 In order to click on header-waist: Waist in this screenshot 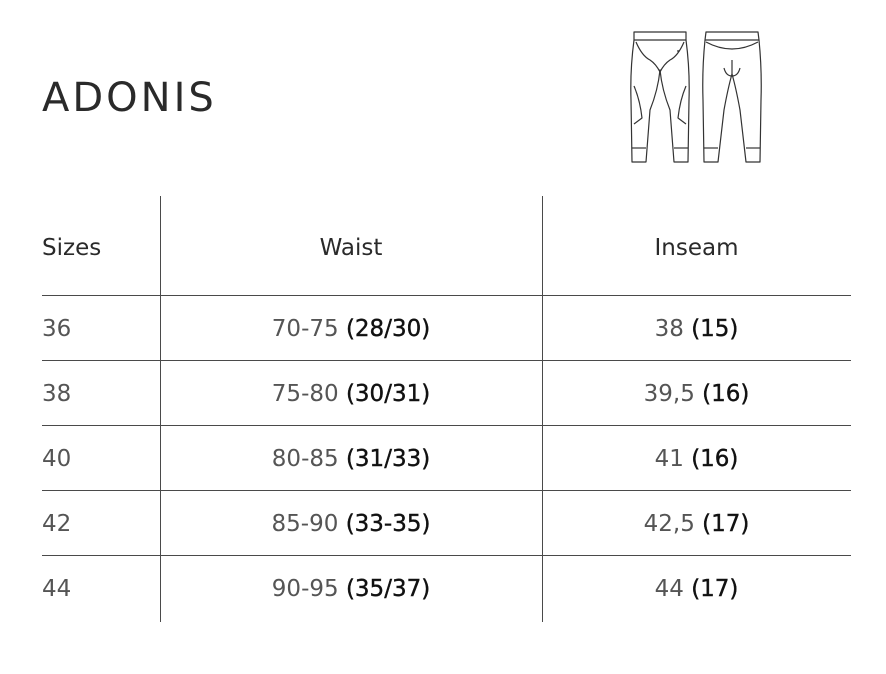, I will do `click(351, 248)`.